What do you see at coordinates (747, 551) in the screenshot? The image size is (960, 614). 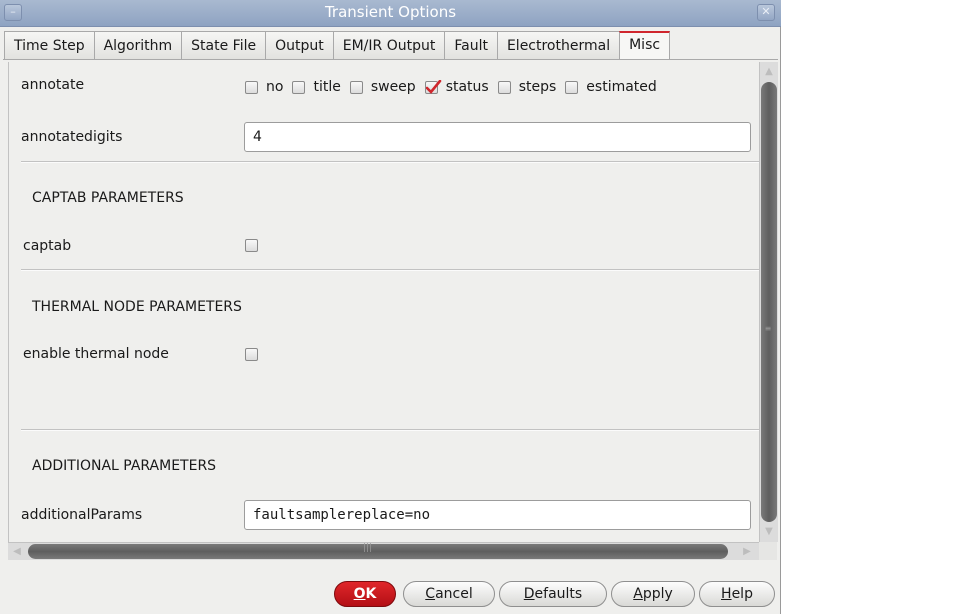 I see `scroll-right-icon: ▶` at bounding box center [747, 551].